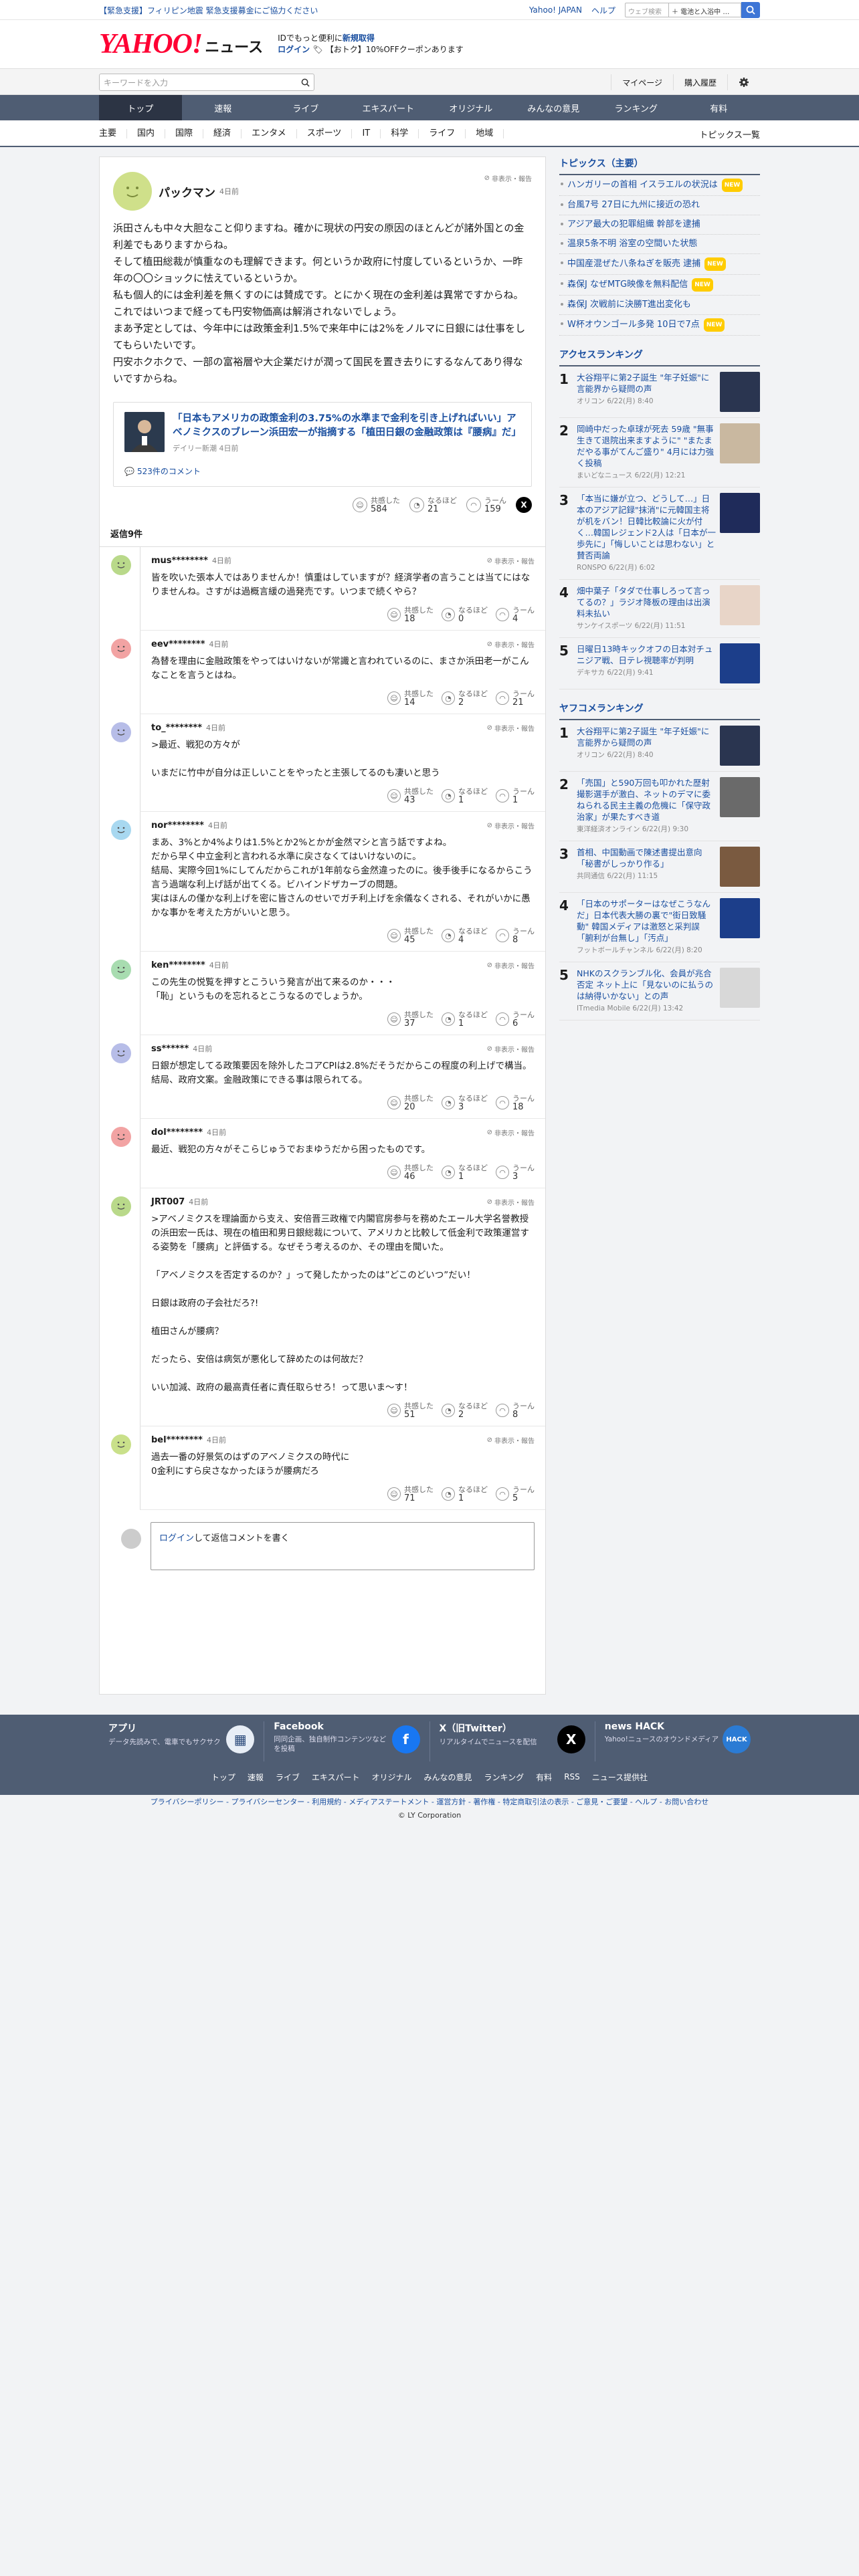  Describe the element at coordinates (465, 1102) in the screenshot. I see `reaction-insightful: ◔ なるほど 3` at that location.